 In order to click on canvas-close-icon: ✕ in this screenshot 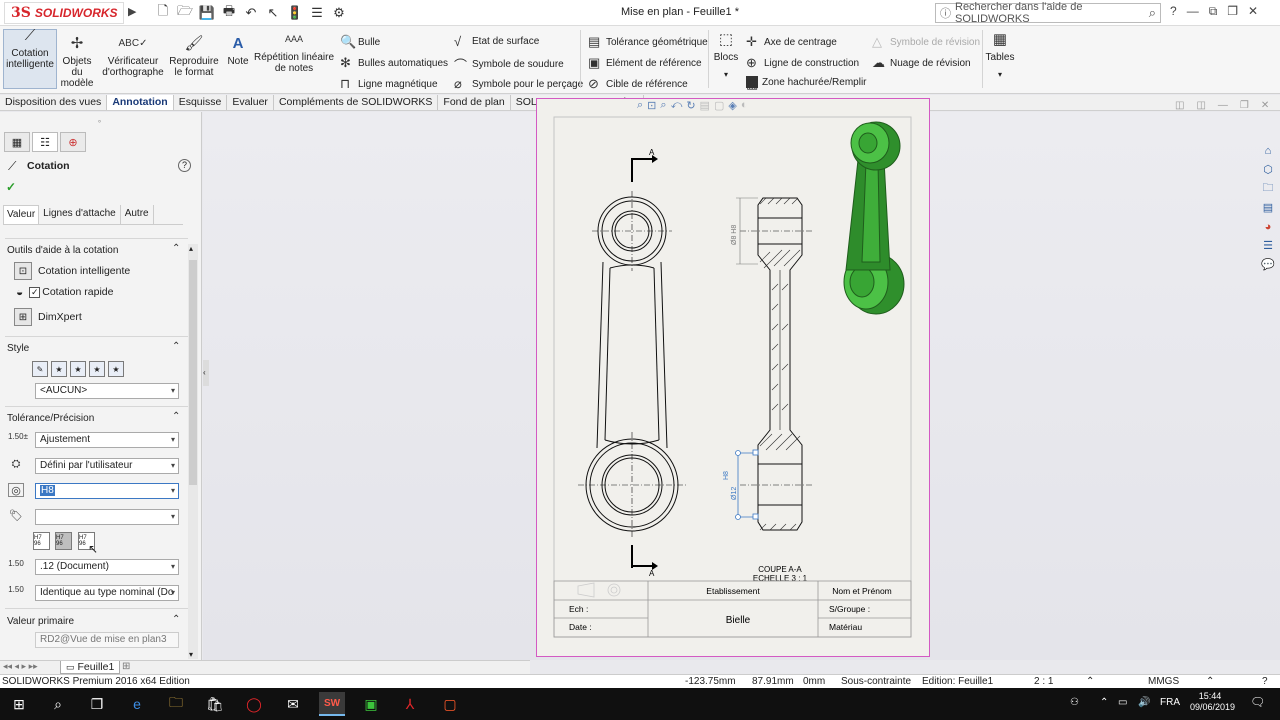, I will do `click(1265, 105)`.